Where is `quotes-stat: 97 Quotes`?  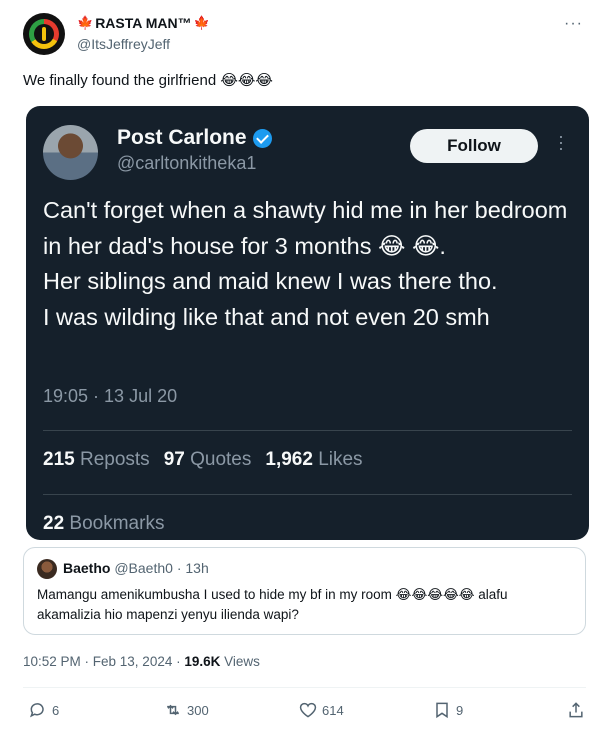 quotes-stat: 97 Quotes is located at coordinates (207, 459).